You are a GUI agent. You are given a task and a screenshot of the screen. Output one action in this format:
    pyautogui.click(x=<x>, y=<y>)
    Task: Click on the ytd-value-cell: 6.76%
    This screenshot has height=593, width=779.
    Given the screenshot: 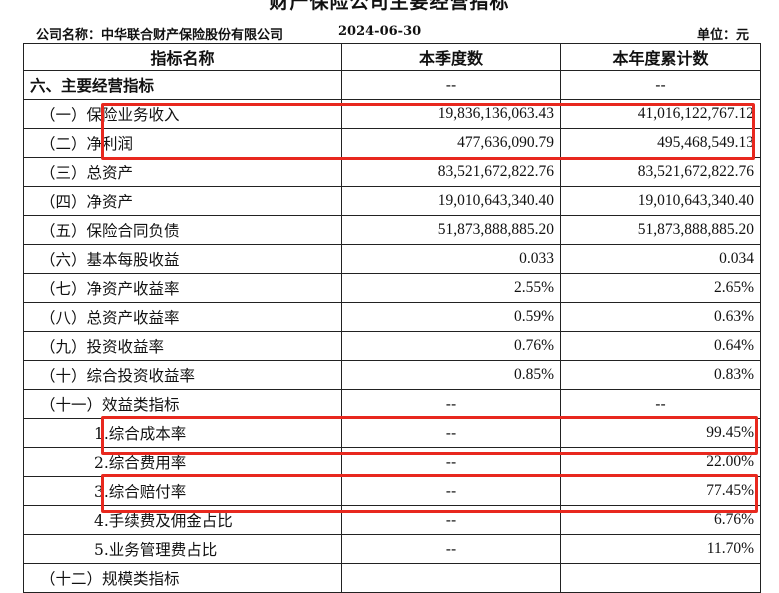 What is the action you would take?
    pyautogui.click(x=660, y=520)
    